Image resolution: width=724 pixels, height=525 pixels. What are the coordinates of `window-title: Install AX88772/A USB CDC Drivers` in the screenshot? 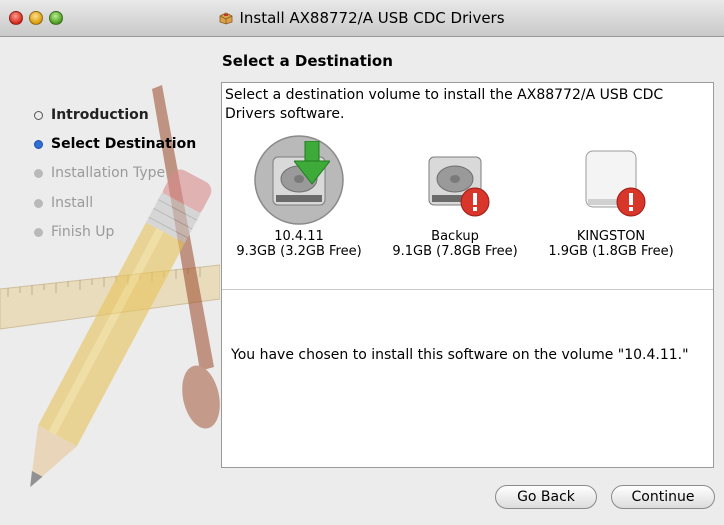 It's located at (372, 18).